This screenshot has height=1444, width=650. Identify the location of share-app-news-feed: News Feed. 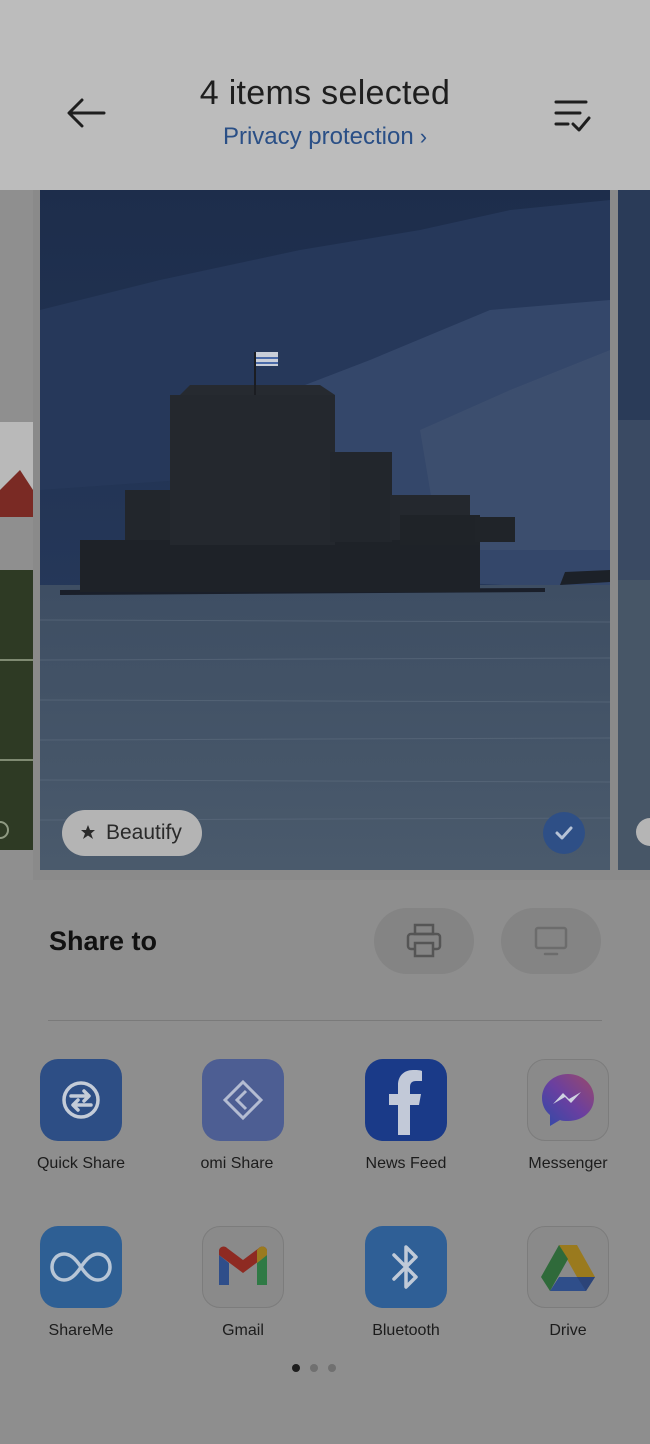
(406, 1116).